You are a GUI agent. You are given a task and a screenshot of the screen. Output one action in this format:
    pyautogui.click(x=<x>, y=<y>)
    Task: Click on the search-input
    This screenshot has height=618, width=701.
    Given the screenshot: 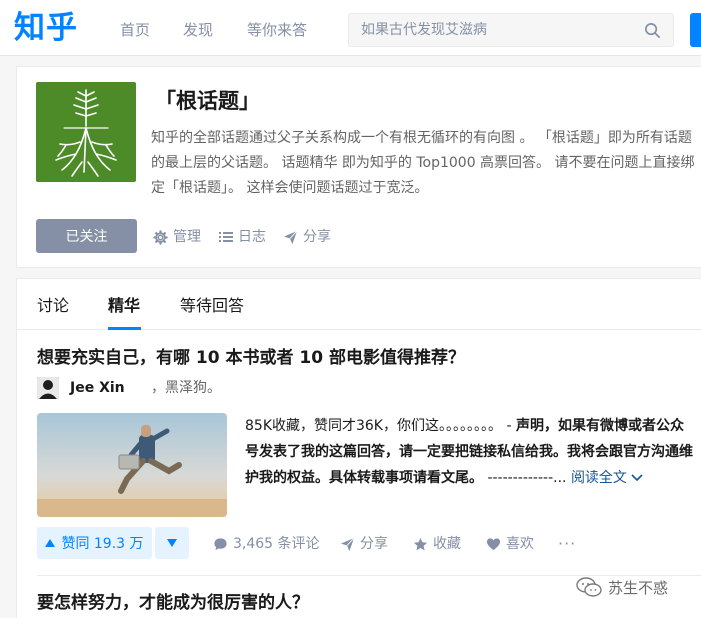 What is the action you would take?
    pyautogui.click(x=494, y=30)
    